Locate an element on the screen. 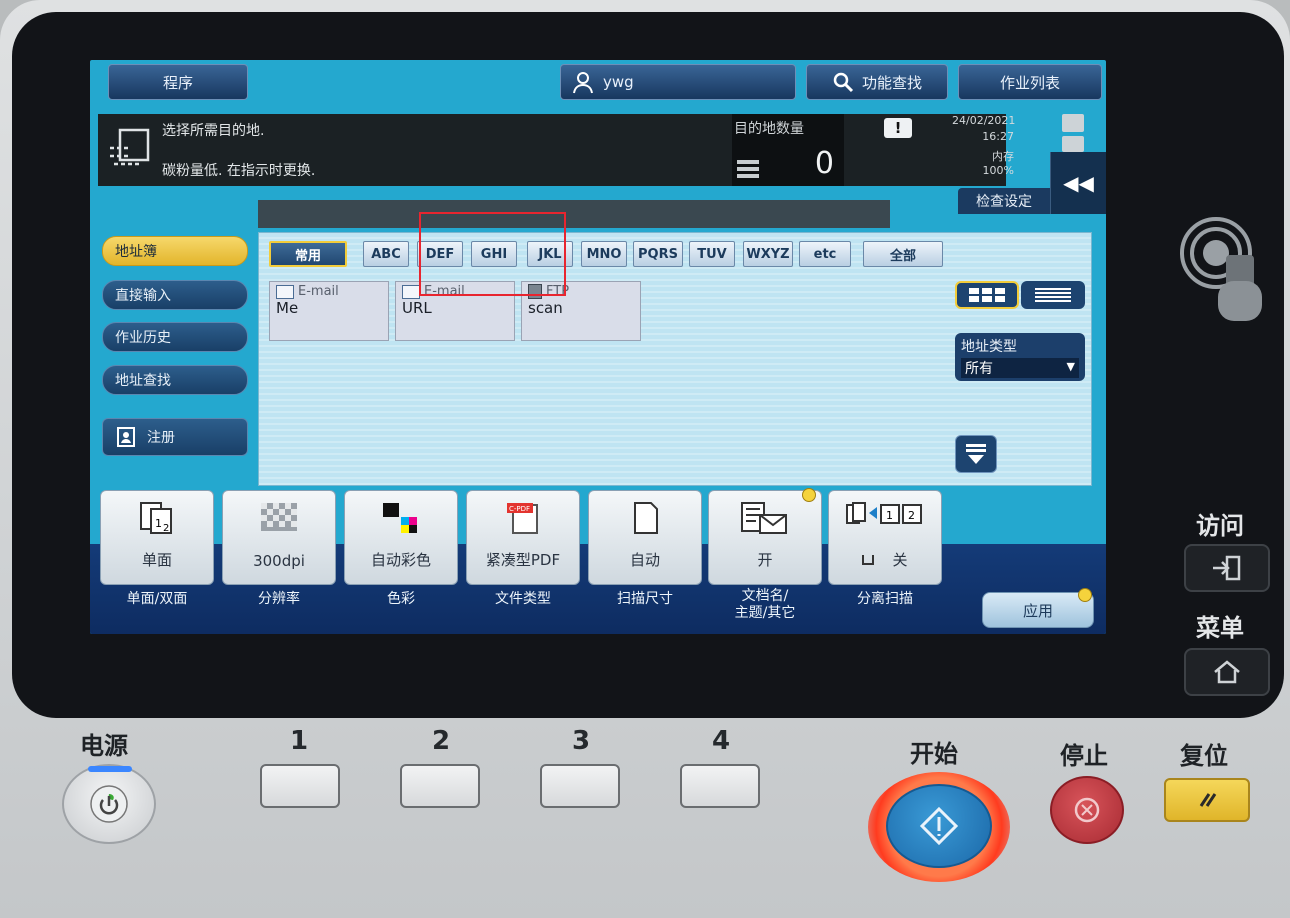  tab-address-search: 地址查找 is located at coordinates (175, 380).